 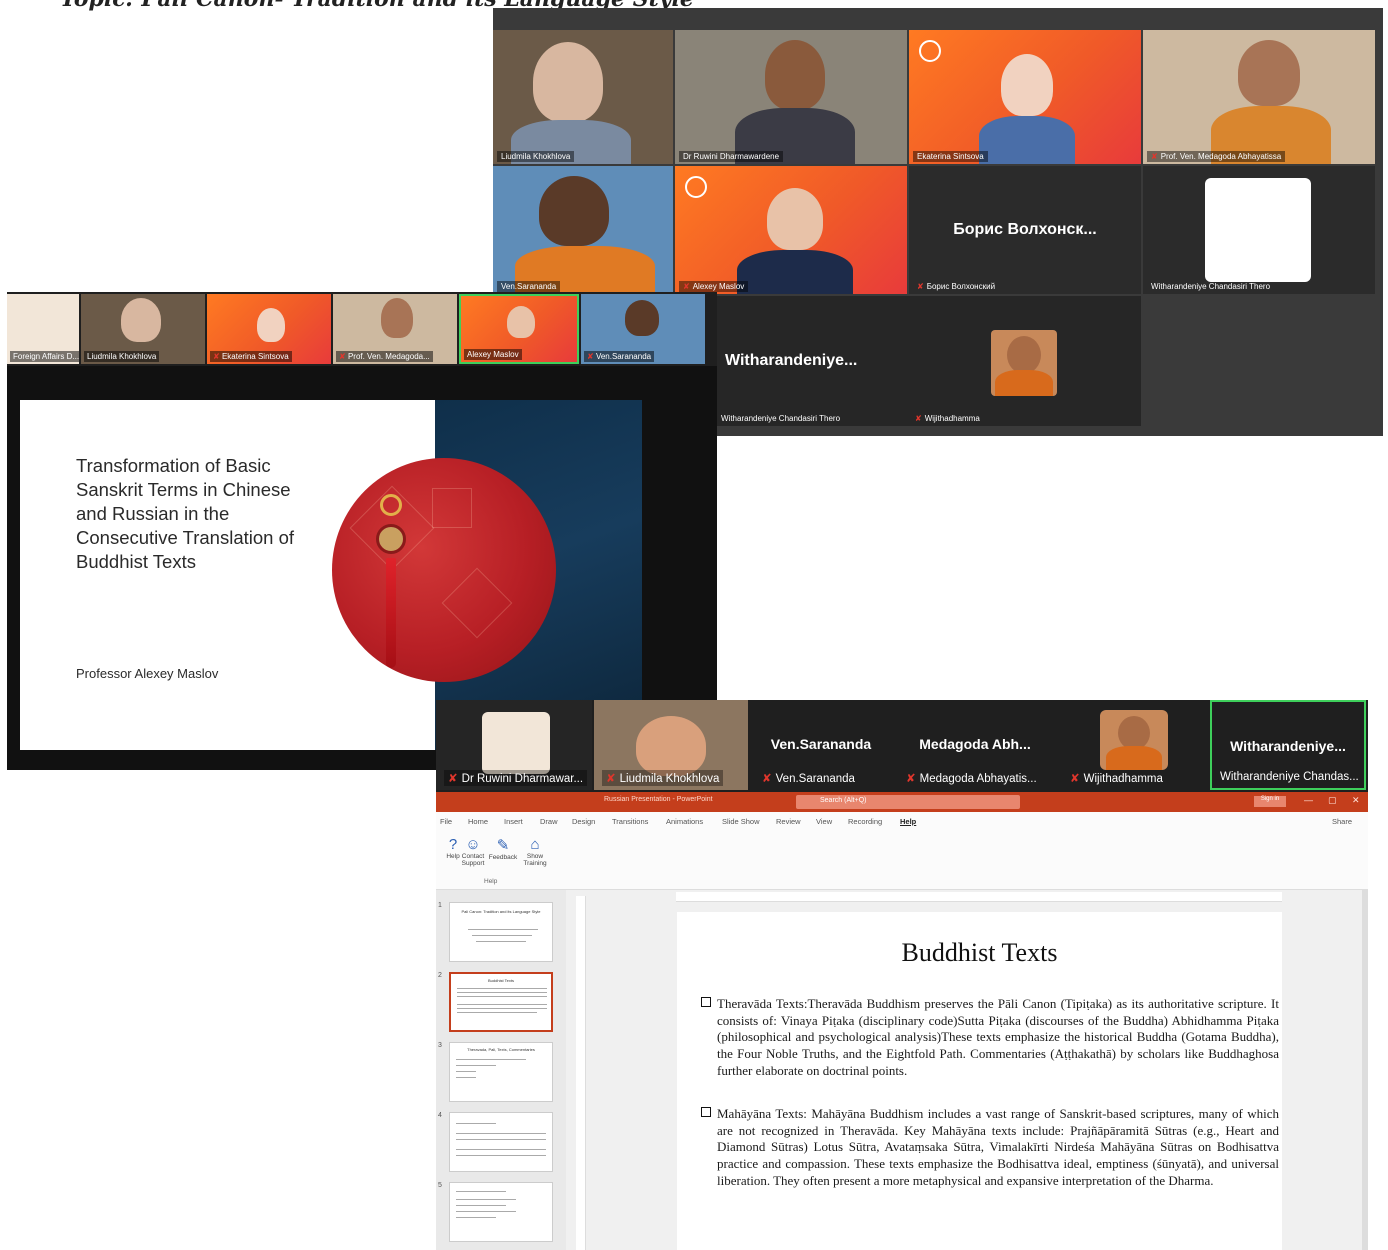 I want to click on slide-heading: Buddhist Texts, so click(x=979, y=952).